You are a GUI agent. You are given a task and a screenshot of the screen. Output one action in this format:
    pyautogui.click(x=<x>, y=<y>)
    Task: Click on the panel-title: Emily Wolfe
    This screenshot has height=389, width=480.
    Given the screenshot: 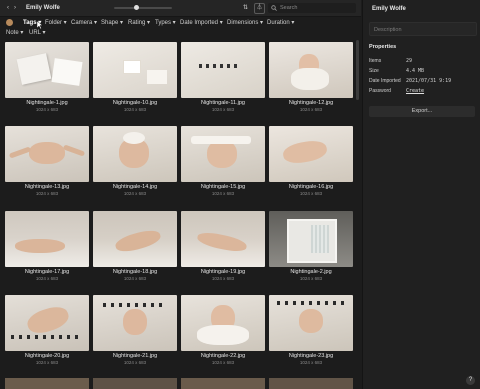 What is the action you would take?
    pyautogui.click(x=389, y=9)
    